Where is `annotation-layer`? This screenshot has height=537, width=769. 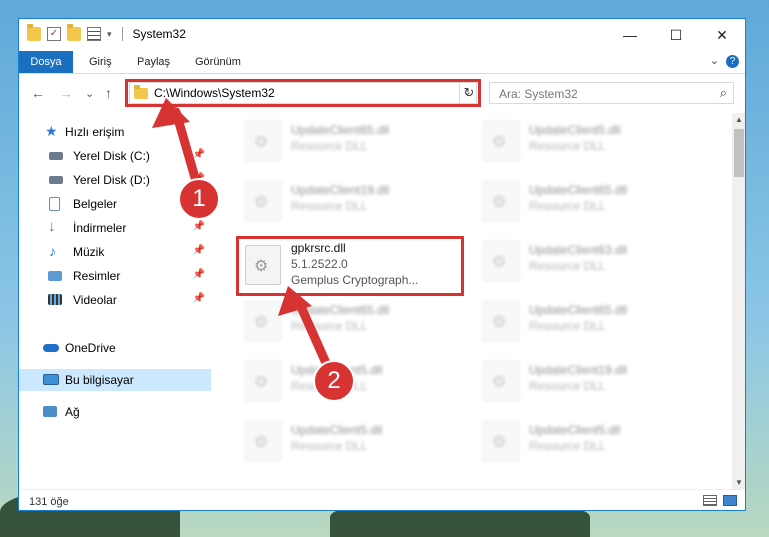
annotation-layer is located at coordinates (243, 237).